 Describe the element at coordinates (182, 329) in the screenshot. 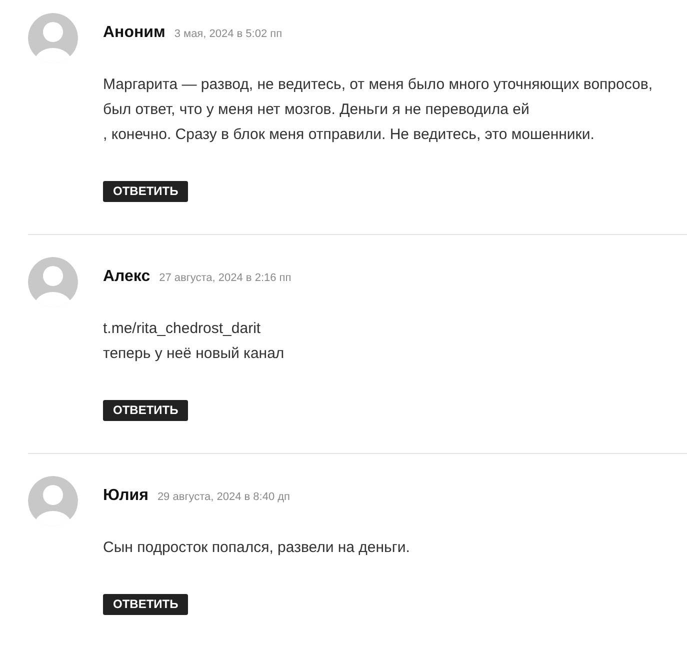

I see `comment-text: t.me/rita_chedrost_darit` at that location.